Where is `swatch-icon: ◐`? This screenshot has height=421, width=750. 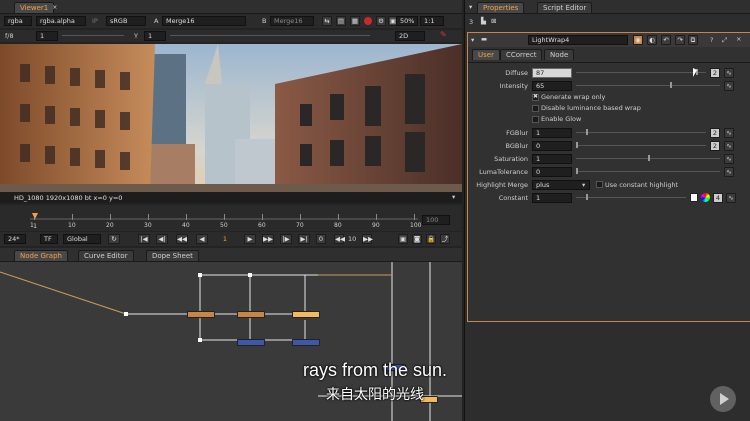 swatch-icon: ◐ is located at coordinates (652, 40).